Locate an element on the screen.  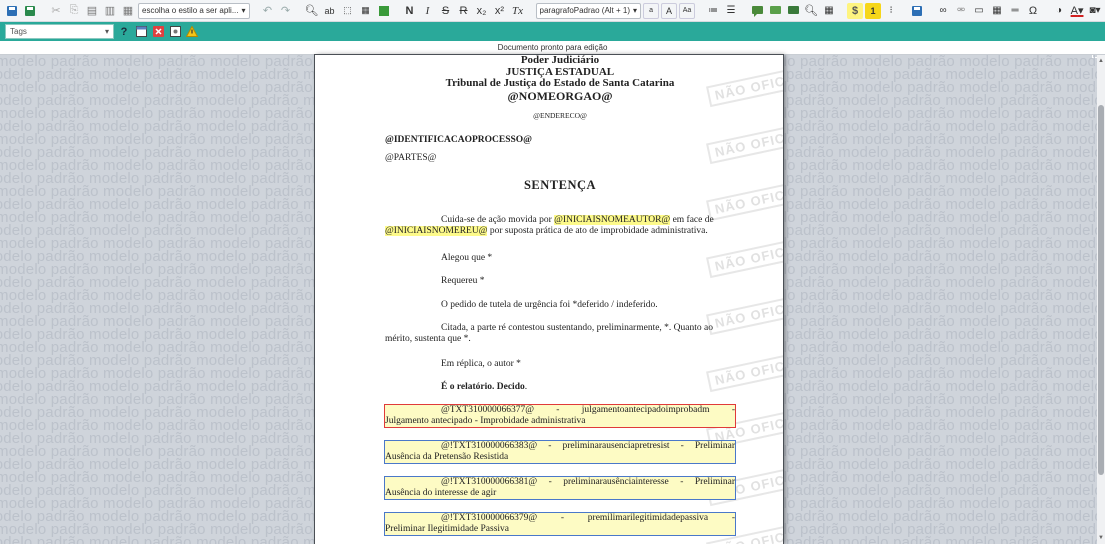
unlink-icon: ⚮ is located at coordinates (961, 11).